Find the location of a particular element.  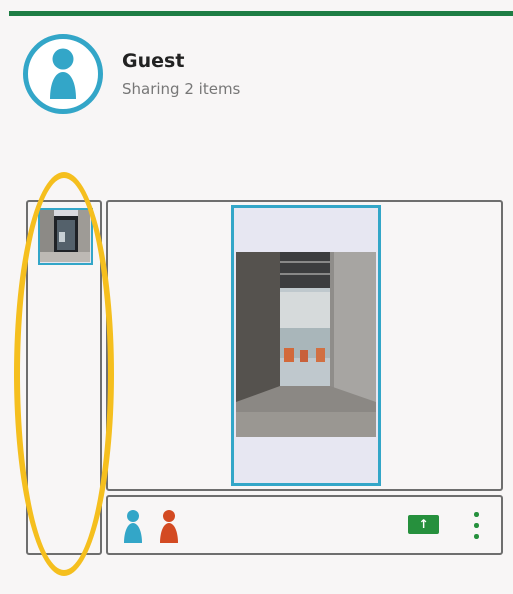

photo-thumbnail-image is located at coordinates (65, 236).